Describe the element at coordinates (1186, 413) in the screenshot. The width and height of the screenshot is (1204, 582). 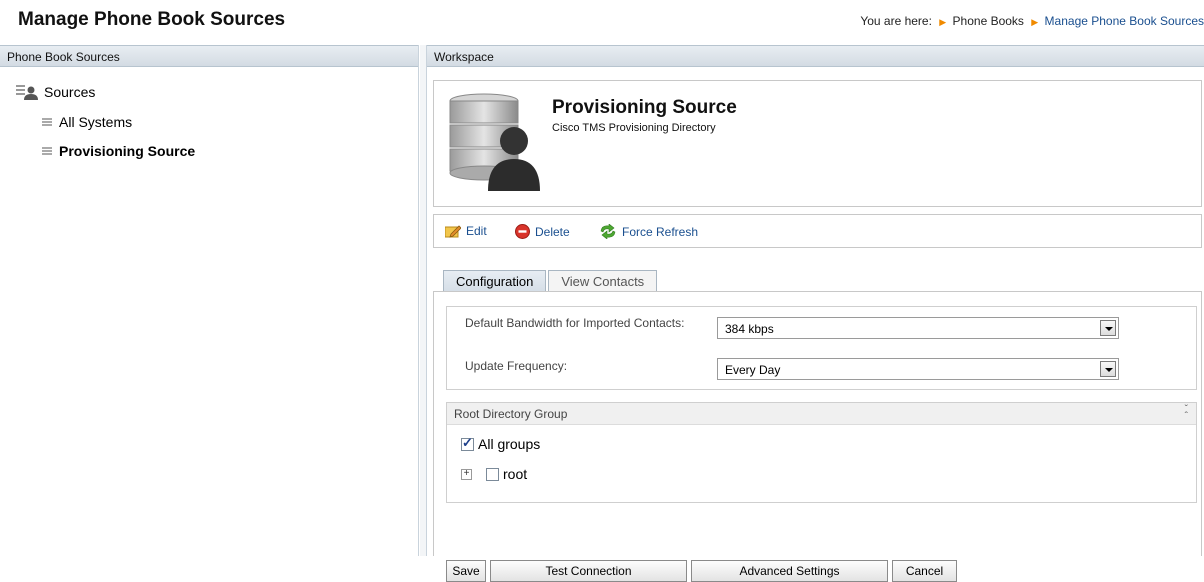
I see `collapse-icon: ˇˆ` at that location.